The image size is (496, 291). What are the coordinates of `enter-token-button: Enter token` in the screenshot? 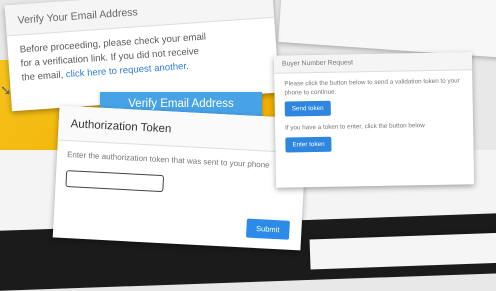 It's located at (308, 144).